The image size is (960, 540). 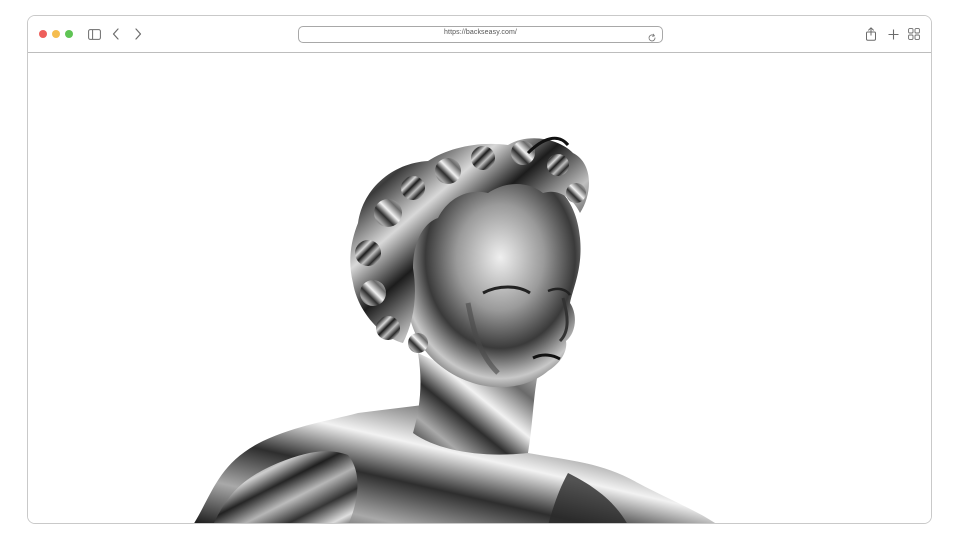 What do you see at coordinates (116, 34) in the screenshot?
I see `back-chevron-icon` at bounding box center [116, 34].